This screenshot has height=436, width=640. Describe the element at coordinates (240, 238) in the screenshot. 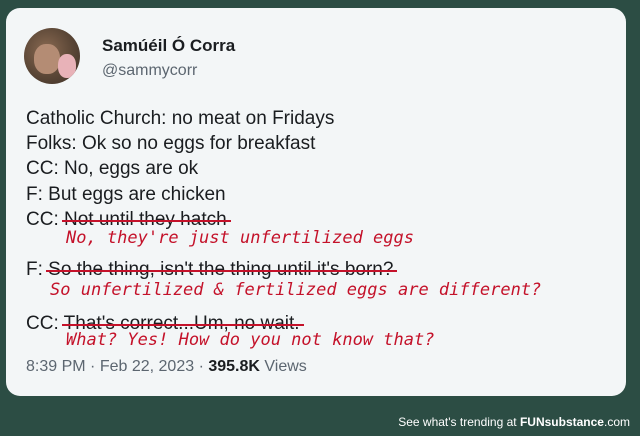

I see `handwritten-note-1: No, they're just unfertilized eggs` at that location.